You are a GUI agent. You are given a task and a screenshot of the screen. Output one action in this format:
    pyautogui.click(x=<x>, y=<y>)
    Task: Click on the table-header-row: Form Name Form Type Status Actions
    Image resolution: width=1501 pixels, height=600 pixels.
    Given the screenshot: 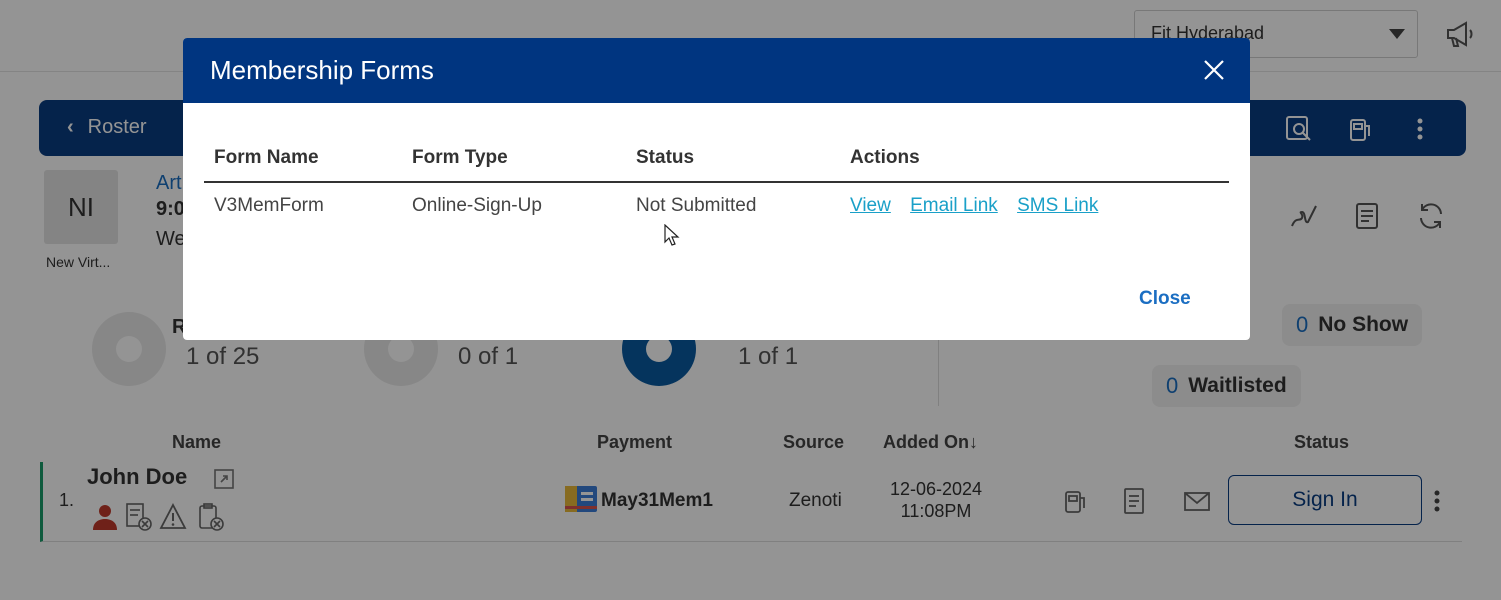 What is the action you would take?
    pyautogui.click(x=716, y=164)
    